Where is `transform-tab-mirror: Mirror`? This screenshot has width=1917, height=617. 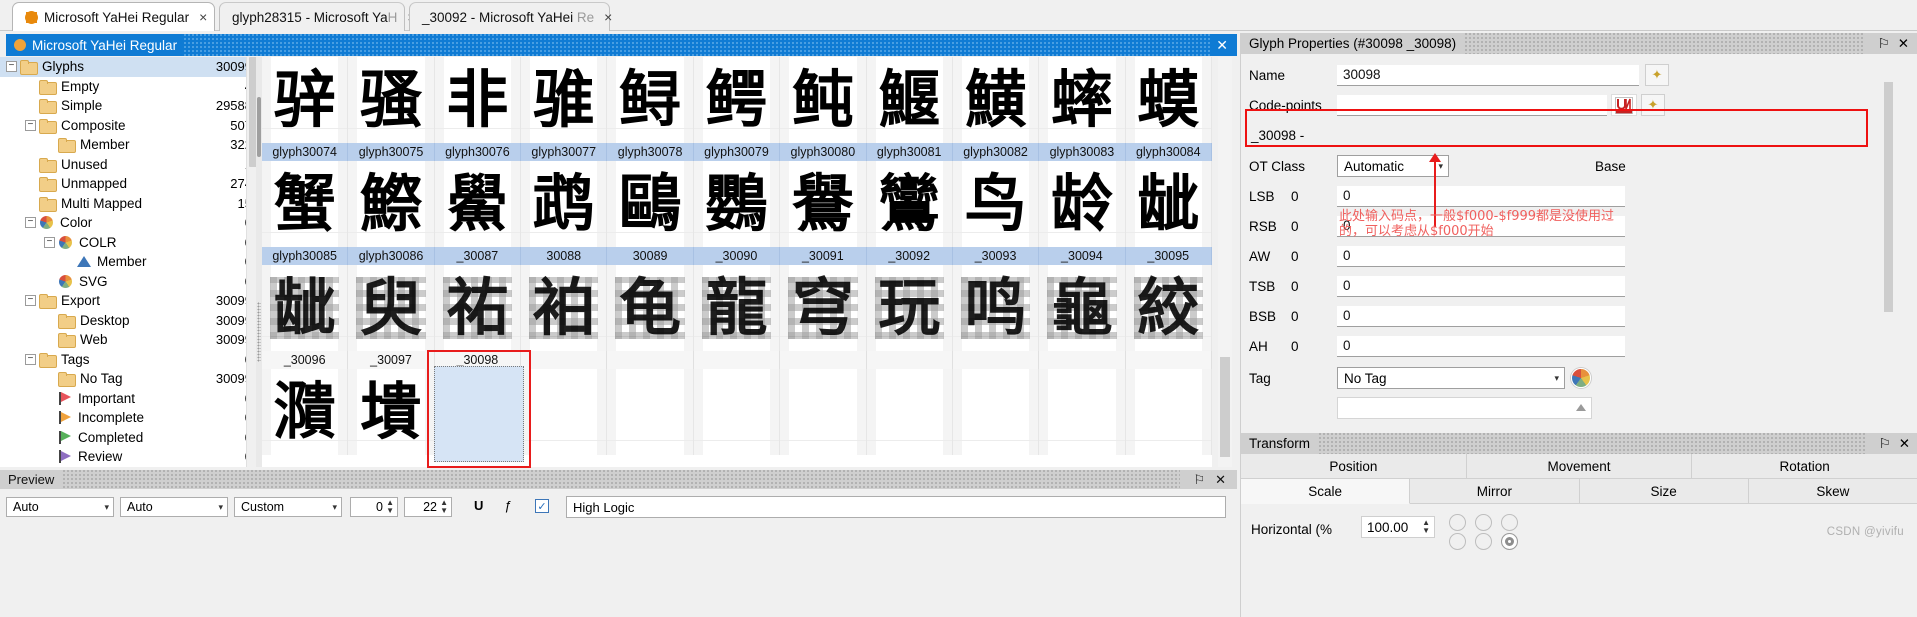
transform-tab-mirror: Mirror is located at coordinates (1495, 491).